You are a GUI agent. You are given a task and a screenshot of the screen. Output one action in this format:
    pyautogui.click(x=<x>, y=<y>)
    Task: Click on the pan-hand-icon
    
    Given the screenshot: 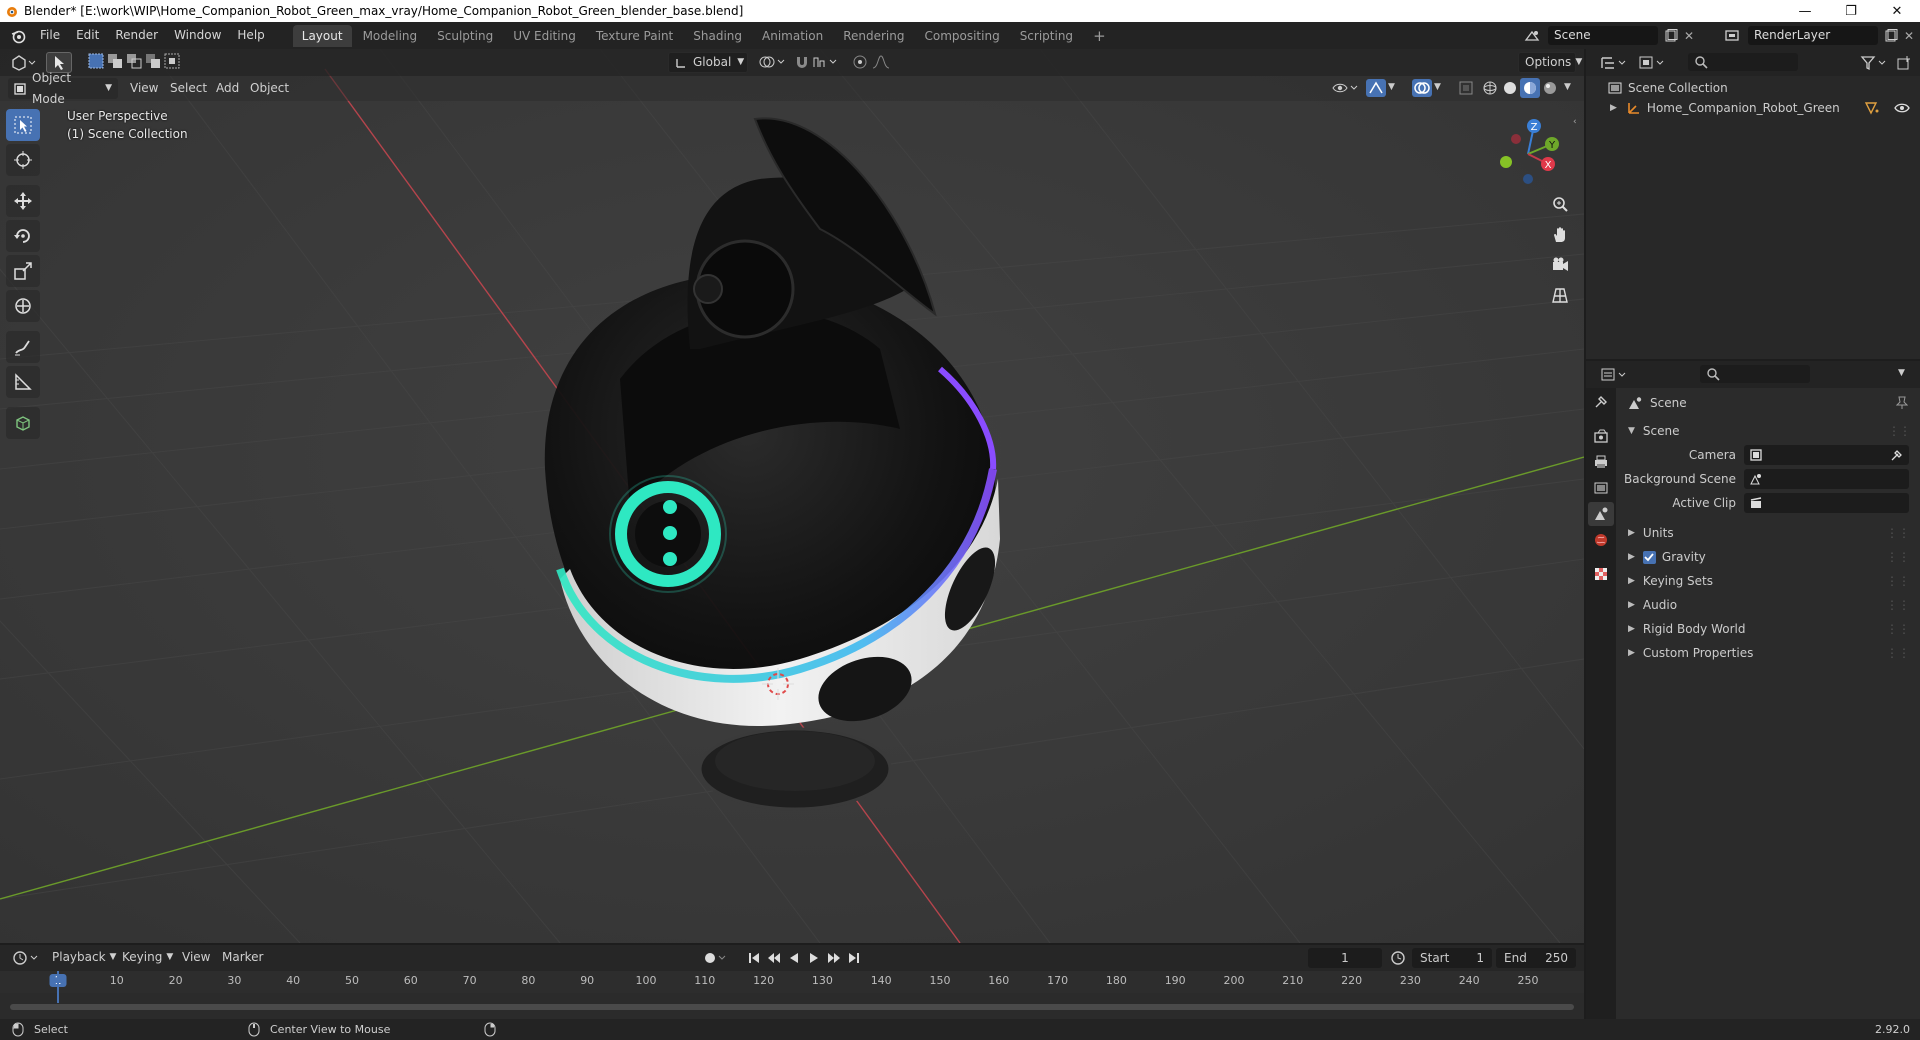 What is the action you would take?
    pyautogui.click(x=1560, y=235)
    